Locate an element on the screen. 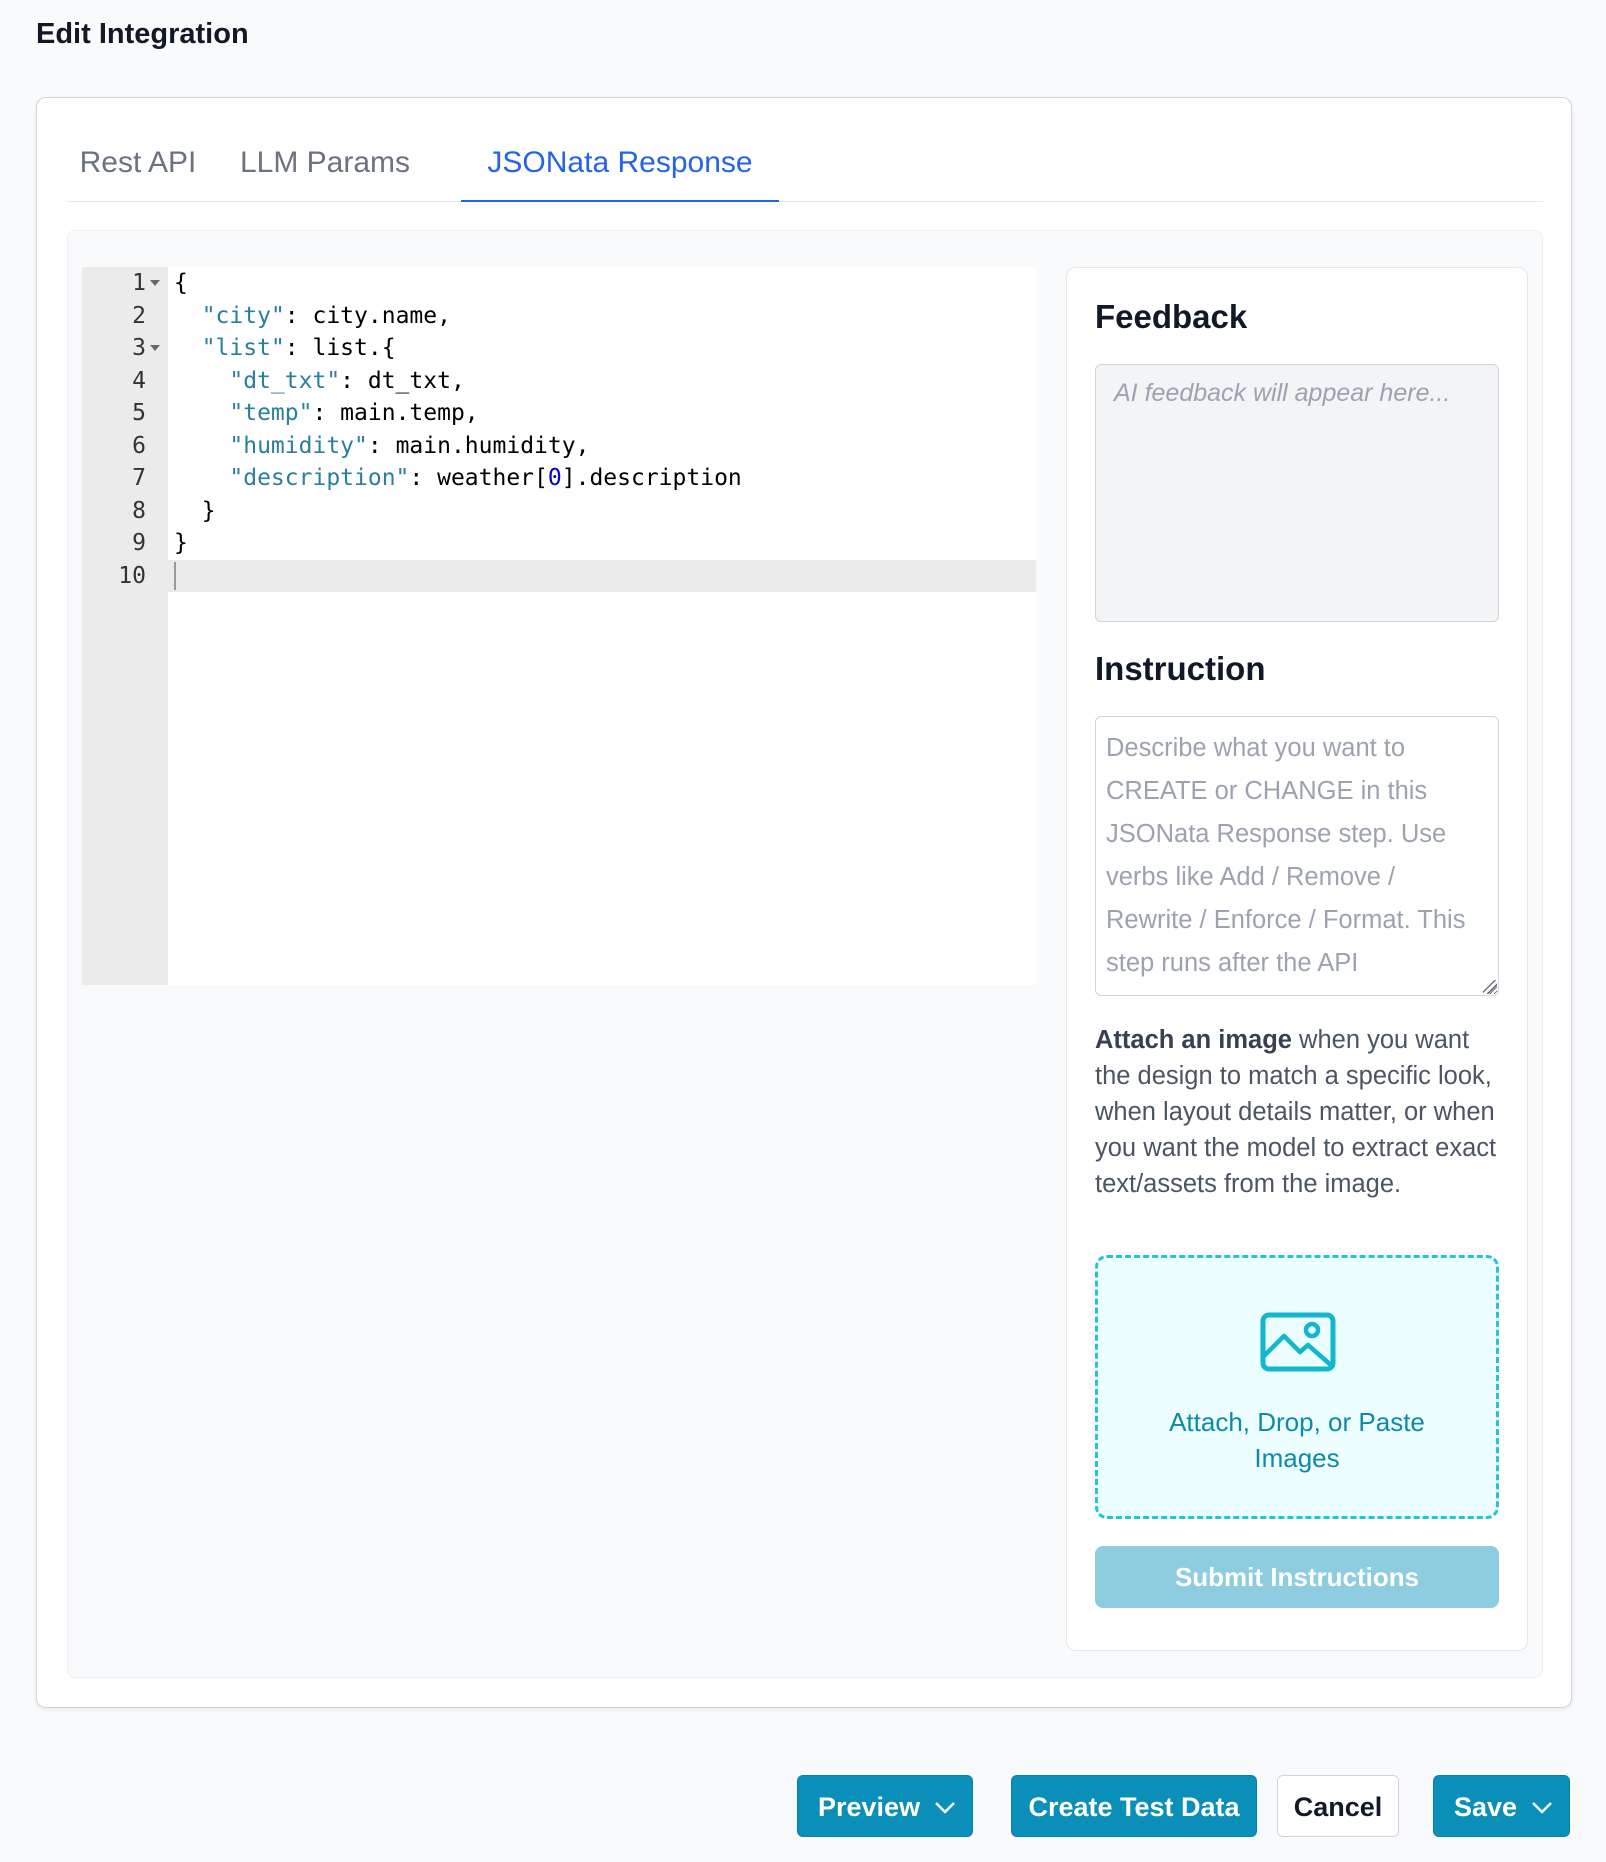 The height and width of the screenshot is (1862, 1606). code-key: "humidity" is located at coordinates (298, 445).